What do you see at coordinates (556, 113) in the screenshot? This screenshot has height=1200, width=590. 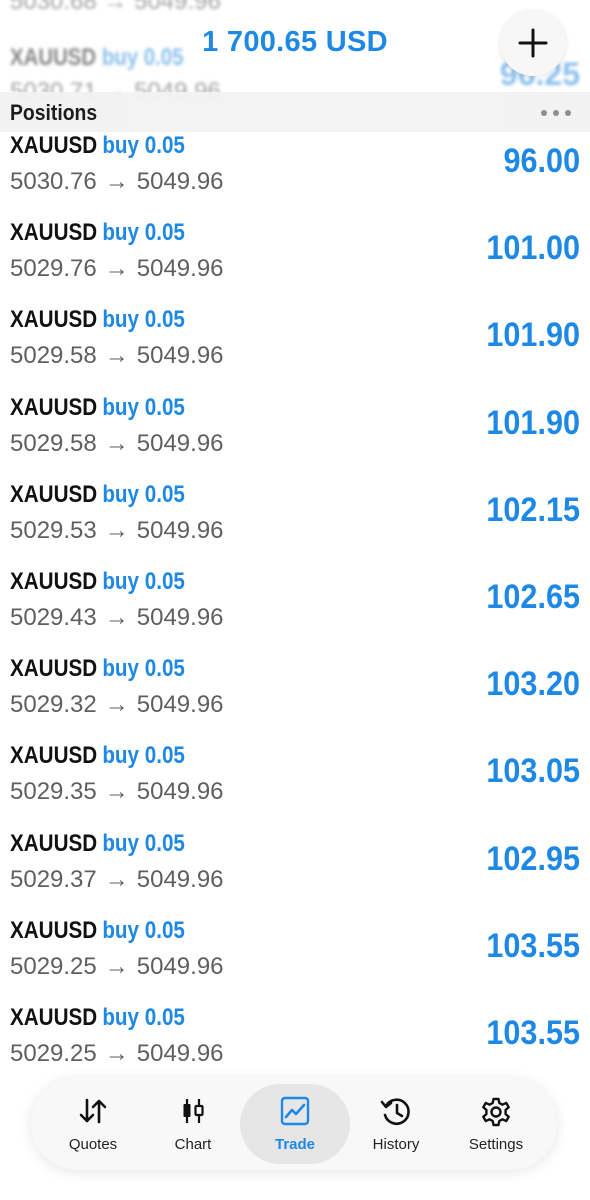 I see `more-horizontal-icon` at bounding box center [556, 113].